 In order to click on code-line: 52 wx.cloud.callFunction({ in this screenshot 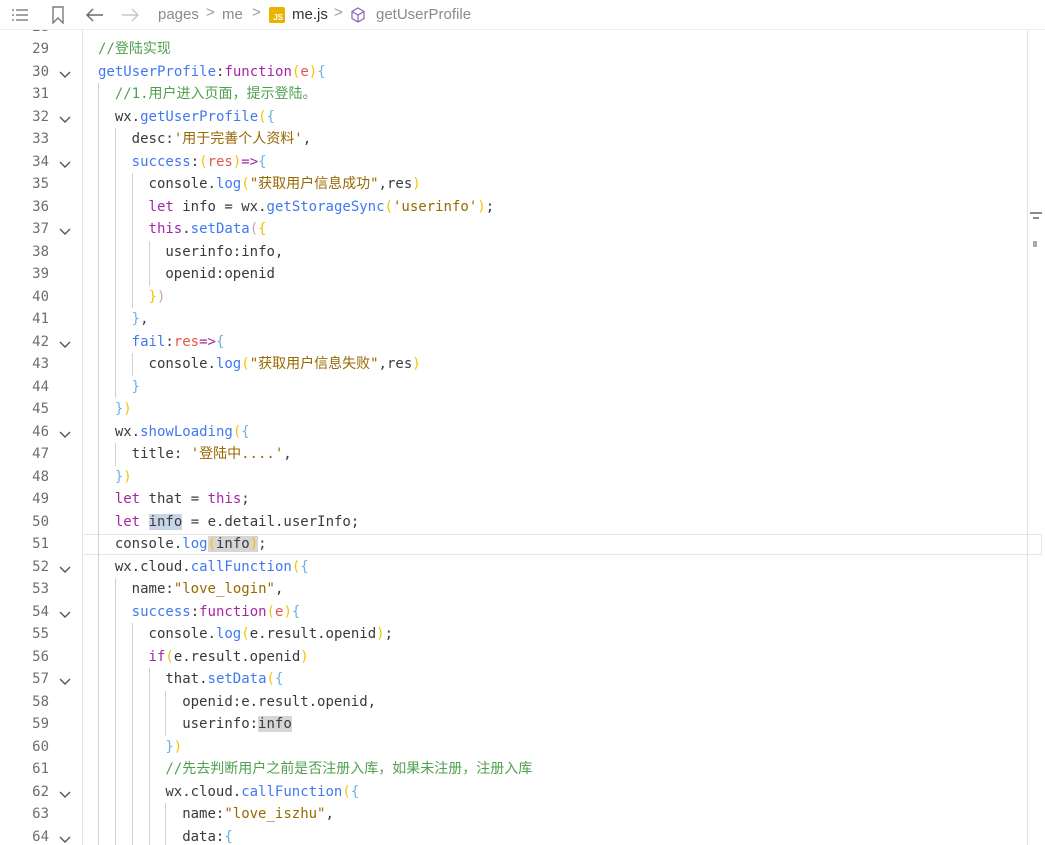, I will do `click(522, 566)`.